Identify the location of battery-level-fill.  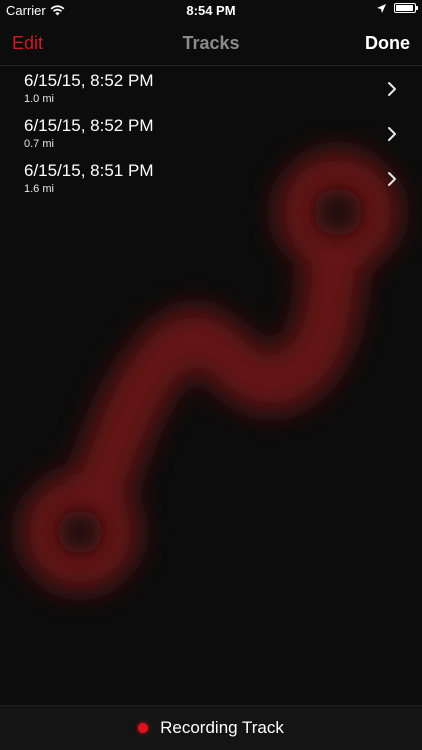
(404, 8).